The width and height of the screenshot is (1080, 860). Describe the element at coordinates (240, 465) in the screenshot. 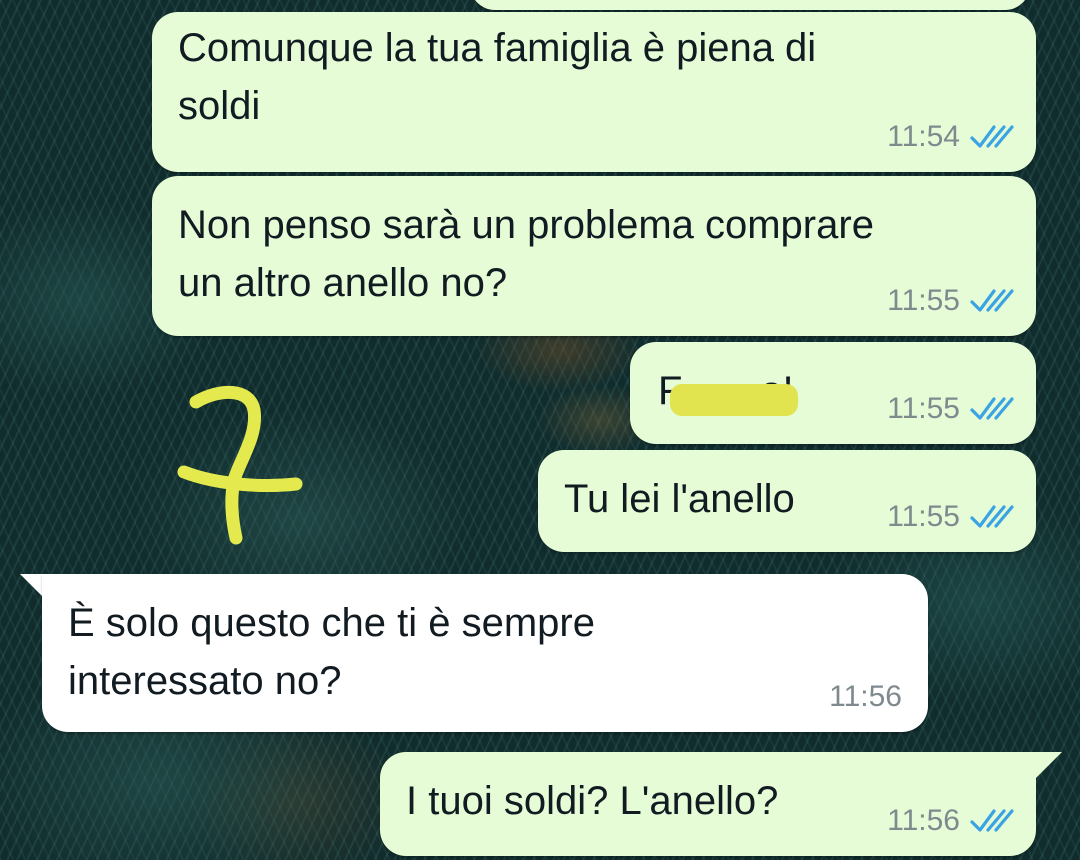

I see `handwritten-seven-annotation` at that location.